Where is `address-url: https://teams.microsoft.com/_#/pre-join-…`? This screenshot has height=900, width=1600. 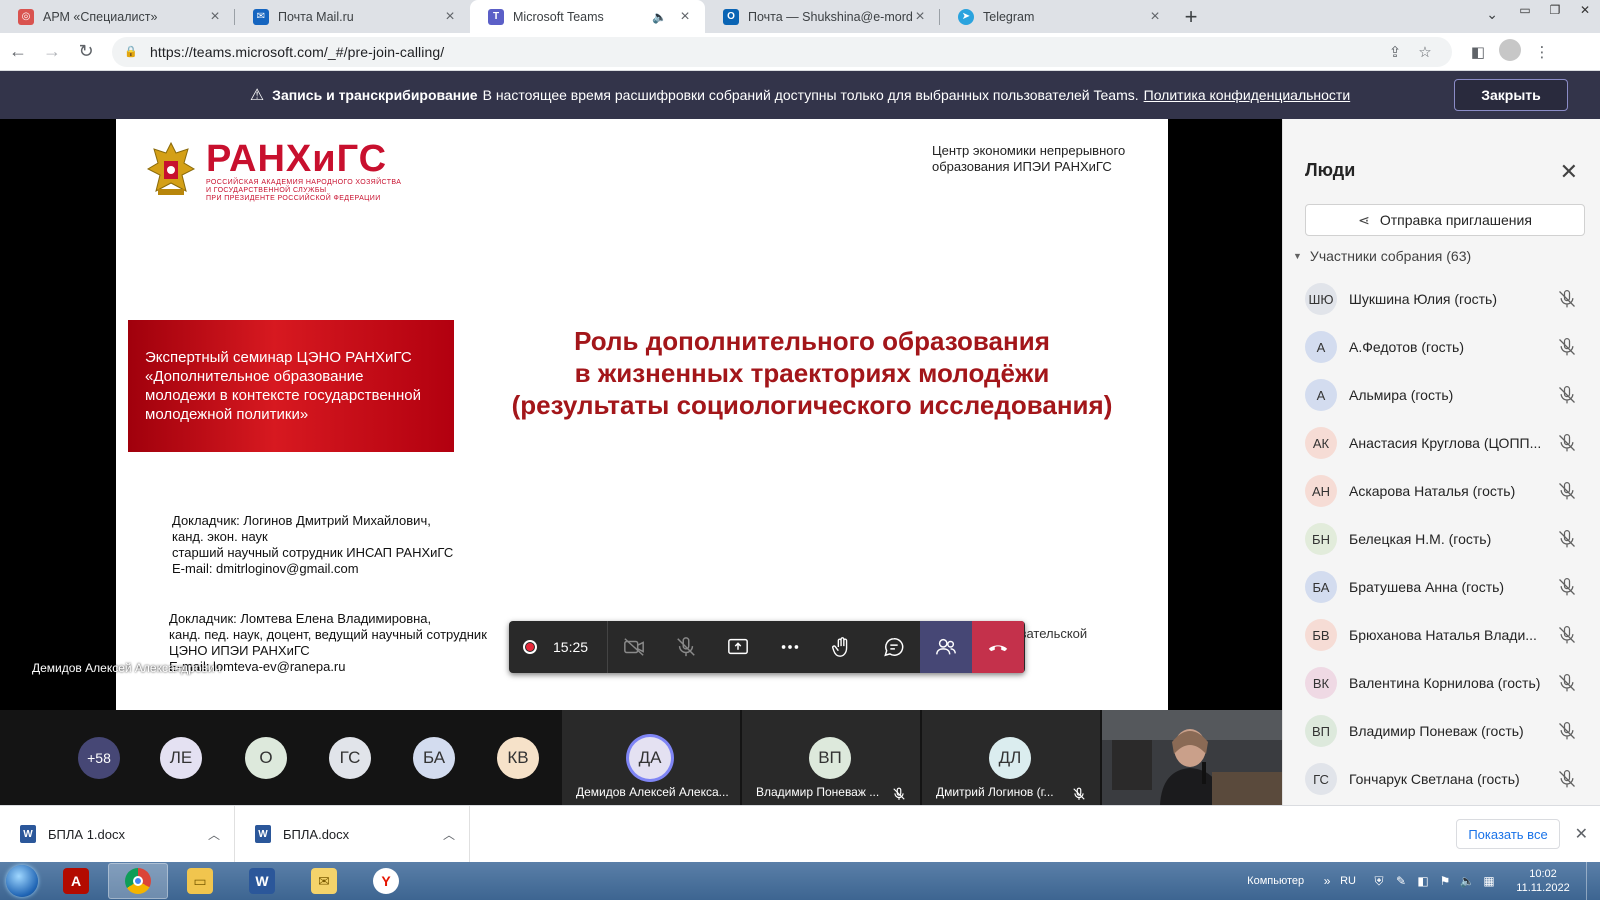 address-url: https://teams.microsoft.com/_#/pre-join-… is located at coordinates (765, 52).